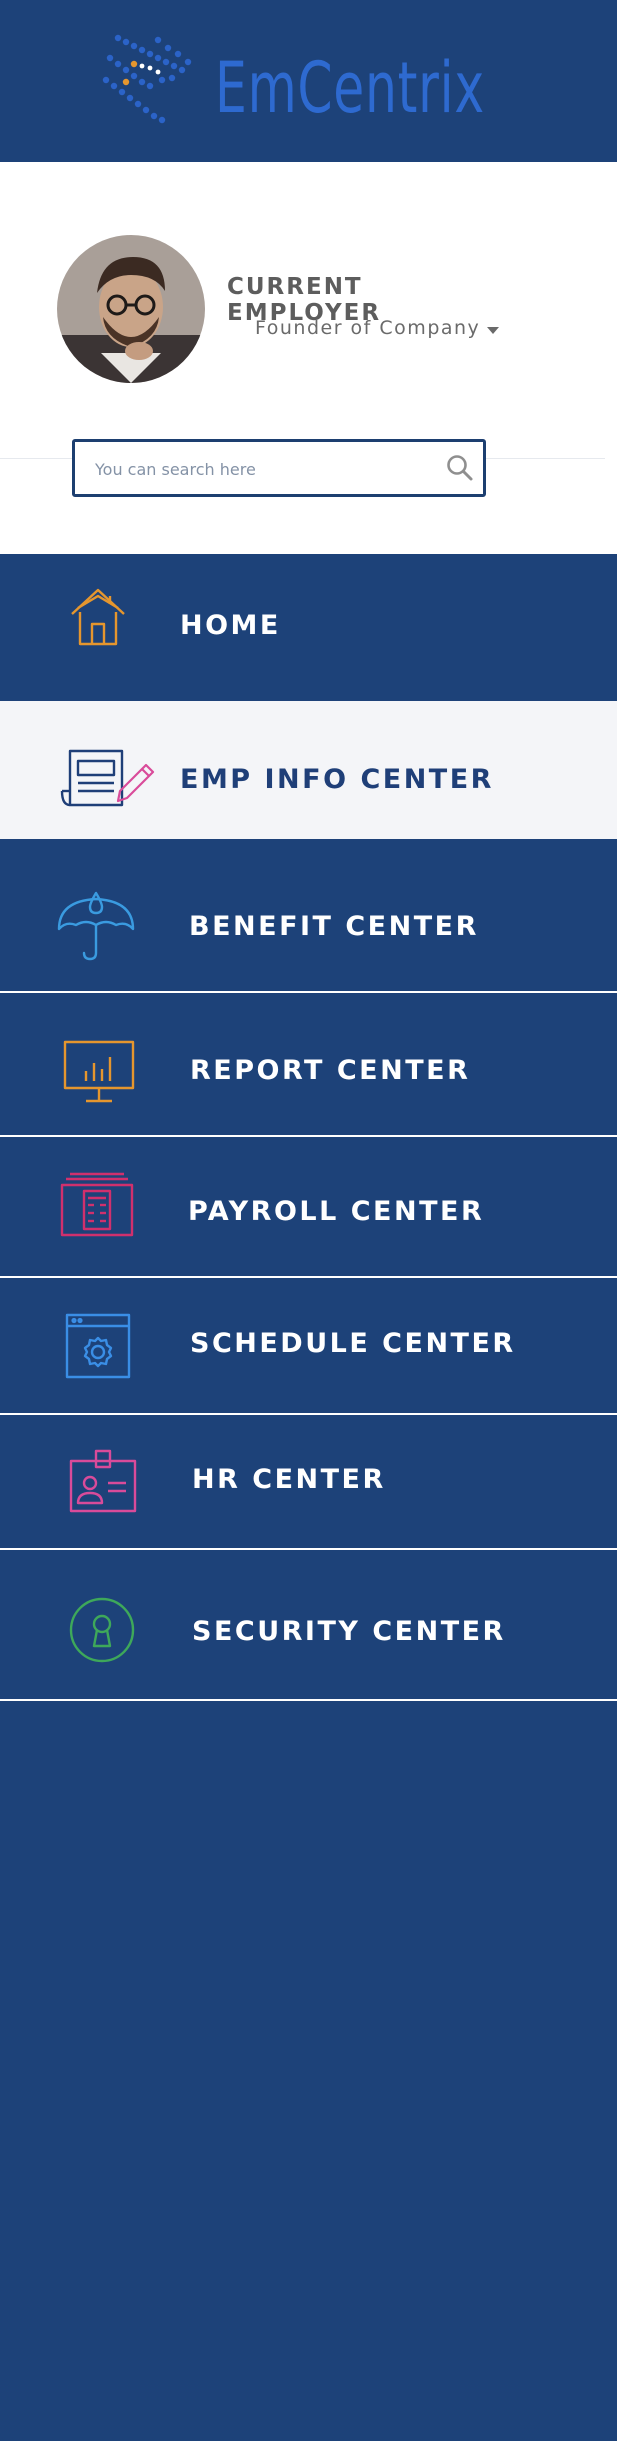  What do you see at coordinates (336, 1211) in the screenshot?
I see `nav-label-payroll-center: PAYROLL CENTER` at bounding box center [336, 1211].